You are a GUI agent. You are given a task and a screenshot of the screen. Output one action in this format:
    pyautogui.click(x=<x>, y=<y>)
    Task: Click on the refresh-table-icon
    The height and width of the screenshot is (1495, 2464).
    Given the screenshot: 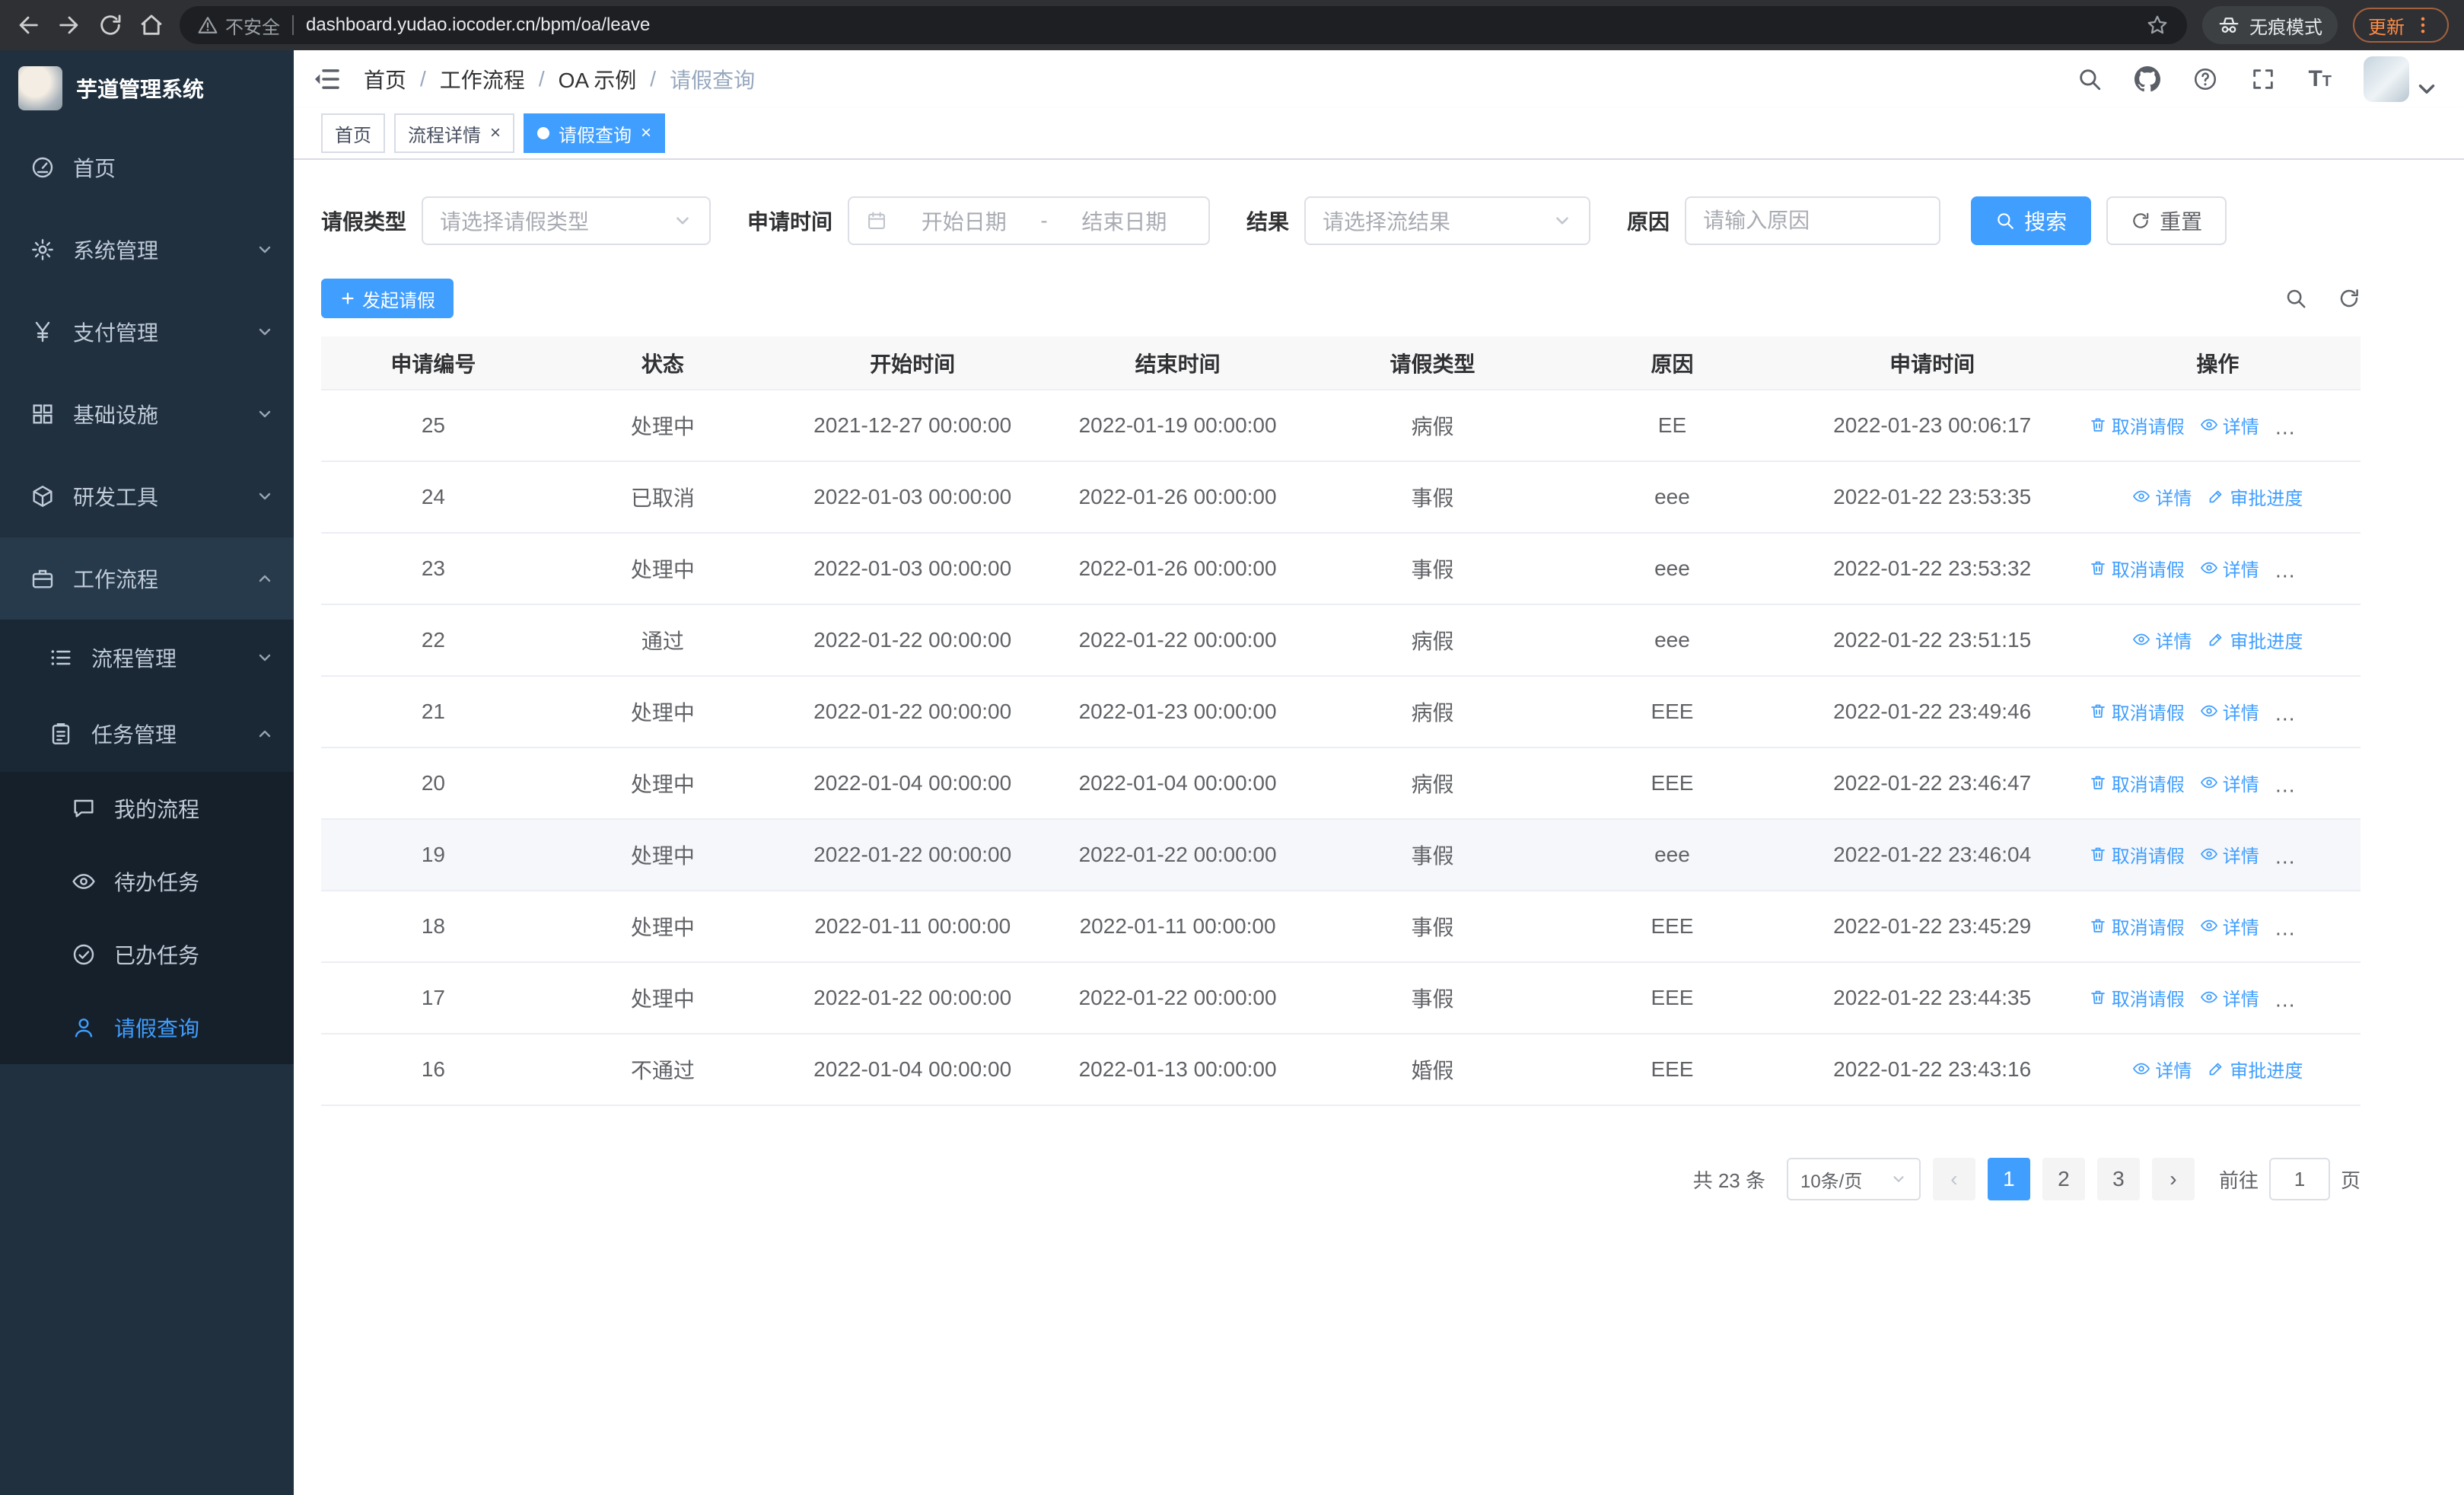 What is the action you would take?
    pyautogui.click(x=2349, y=299)
    